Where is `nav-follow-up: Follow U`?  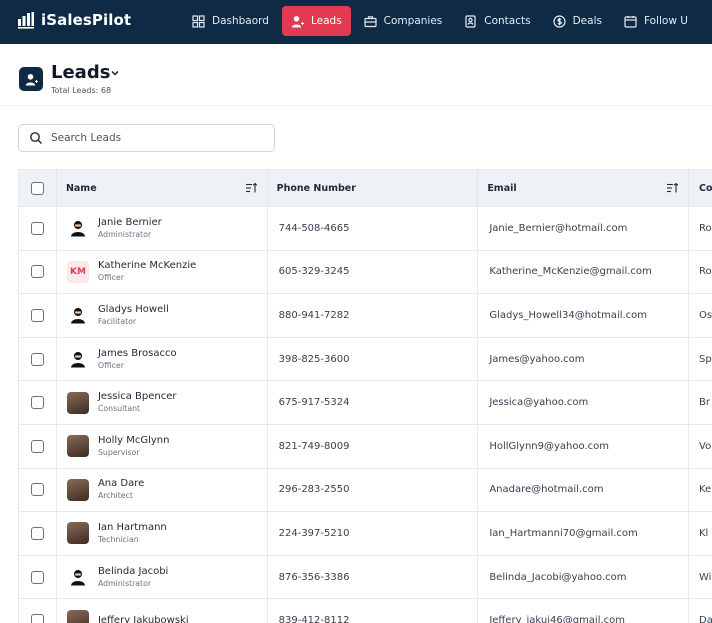
nav-follow-up: Follow U is located at coordinates (656, 21).